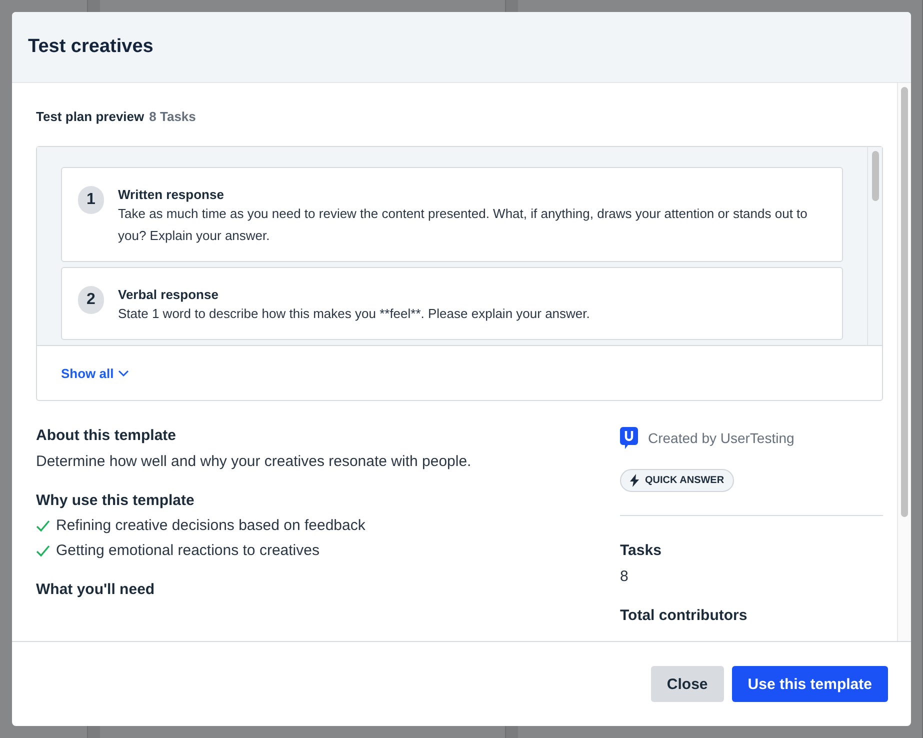 Image resolution: width=923 pixels, height=738 pixels. Describe the element at coordinates (123, 373) in the screenshot. I see `chevron-down-icon` at that location.